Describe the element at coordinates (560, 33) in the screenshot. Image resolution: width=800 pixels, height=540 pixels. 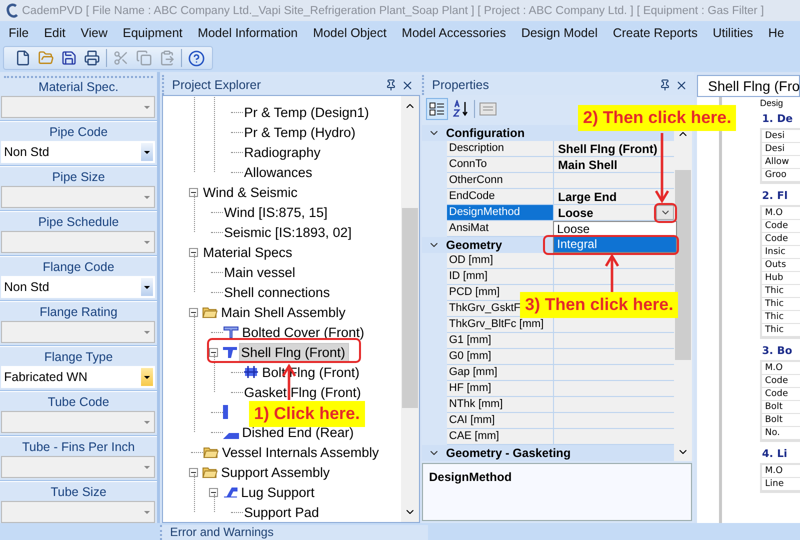
I see `menu-item: Design Model` at that location.